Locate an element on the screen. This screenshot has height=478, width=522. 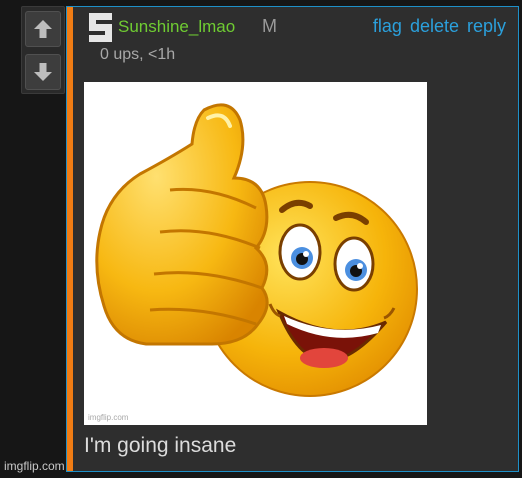
downvote-button is located at coordinates (43, 72).